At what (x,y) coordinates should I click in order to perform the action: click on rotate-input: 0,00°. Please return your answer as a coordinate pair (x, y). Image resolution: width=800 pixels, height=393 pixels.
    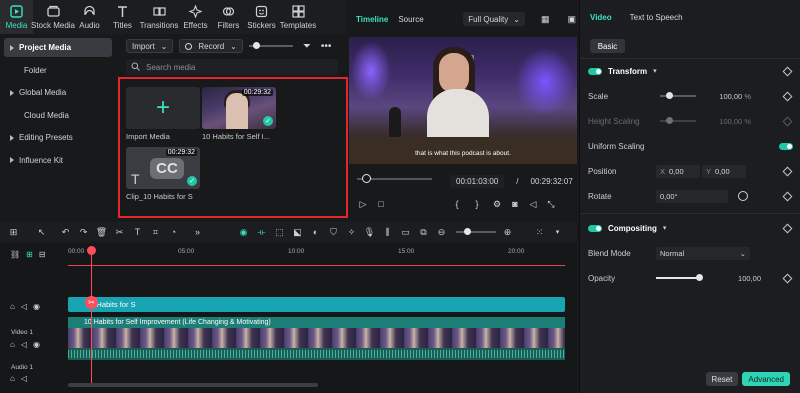
    Looking at the image, I should click on (692, 196).